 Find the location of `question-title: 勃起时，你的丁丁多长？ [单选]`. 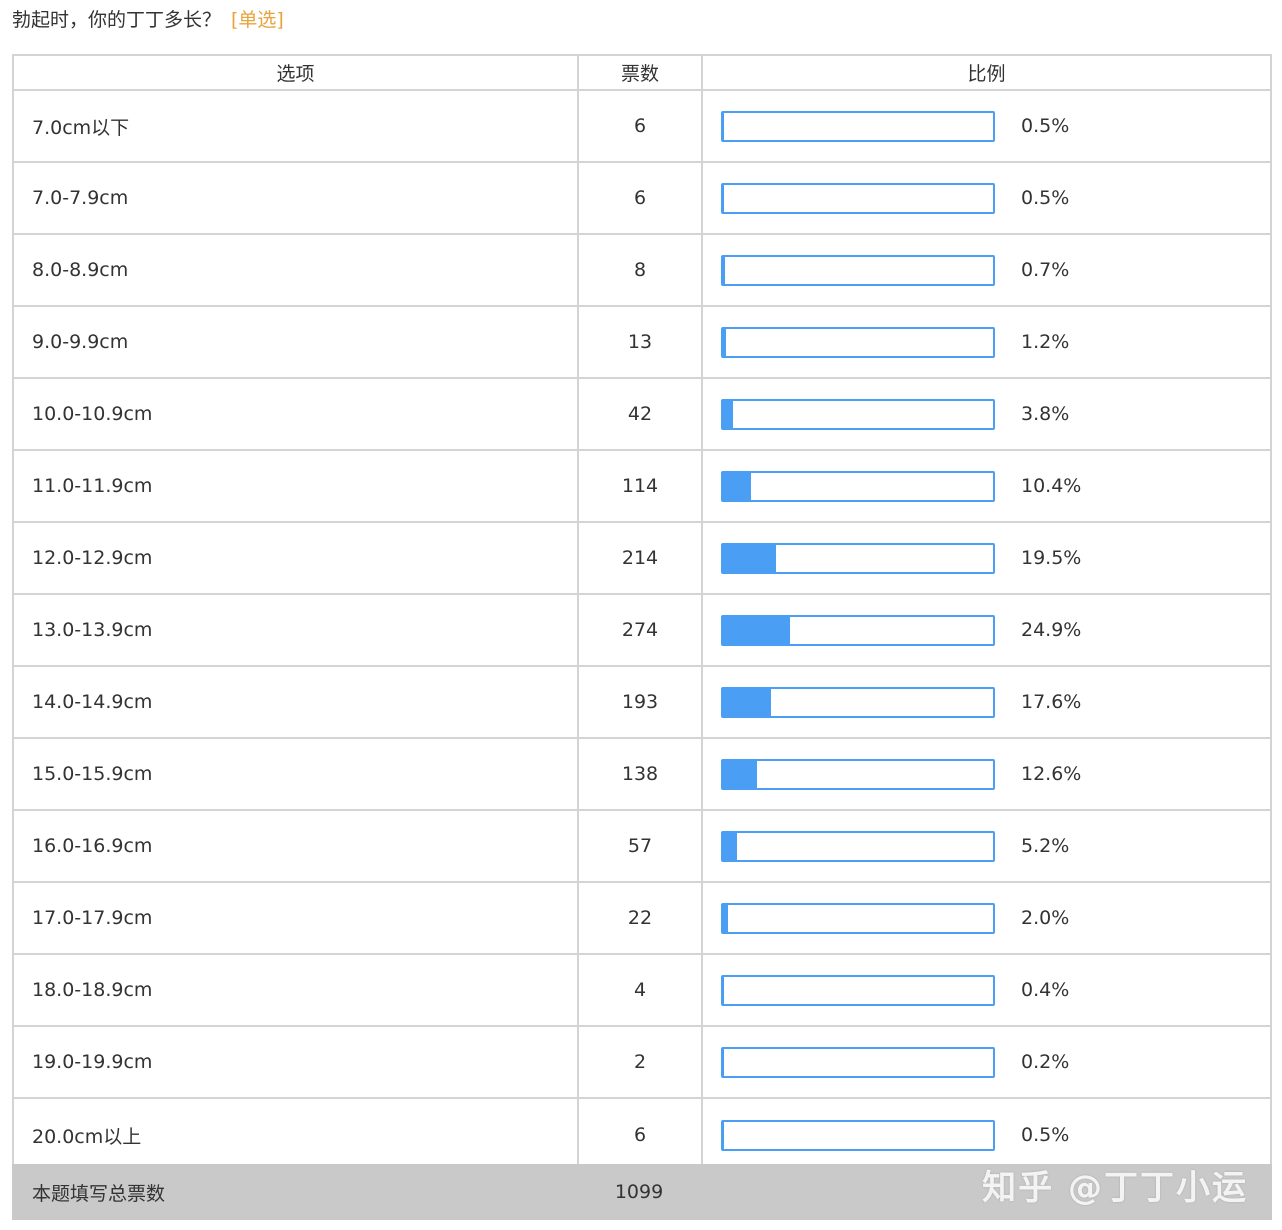

question-title: 勃起时，你的丁丁多长？ [单选] is located at coordinates (148, 20).